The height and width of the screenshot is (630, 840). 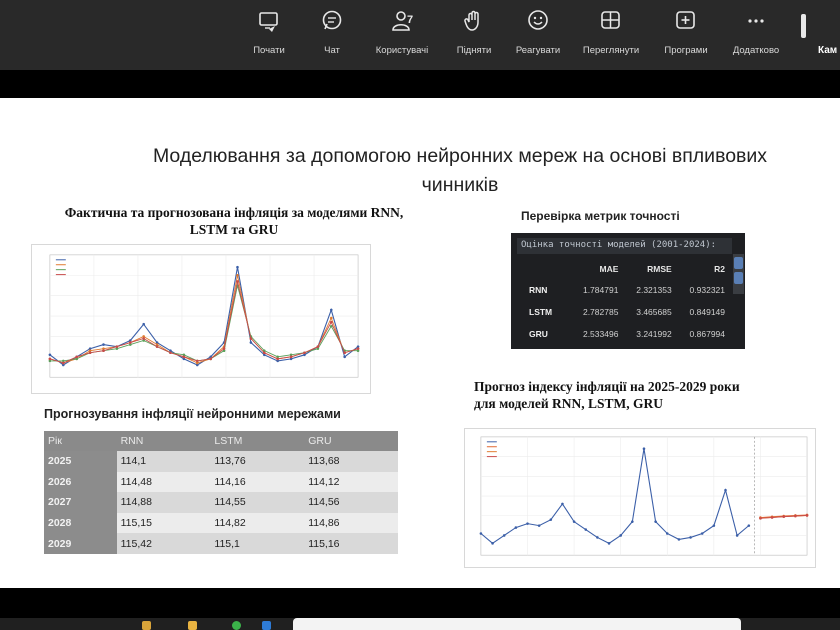 I want to click on view-label: Переглянути, so click(x=611, y=50).